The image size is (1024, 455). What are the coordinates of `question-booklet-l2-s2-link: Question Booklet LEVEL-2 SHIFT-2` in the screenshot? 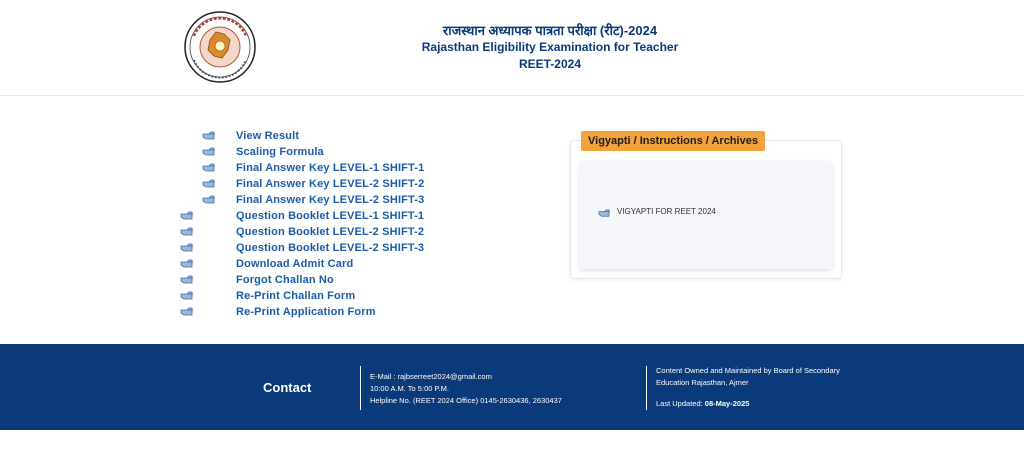 It's located at (330, 232).